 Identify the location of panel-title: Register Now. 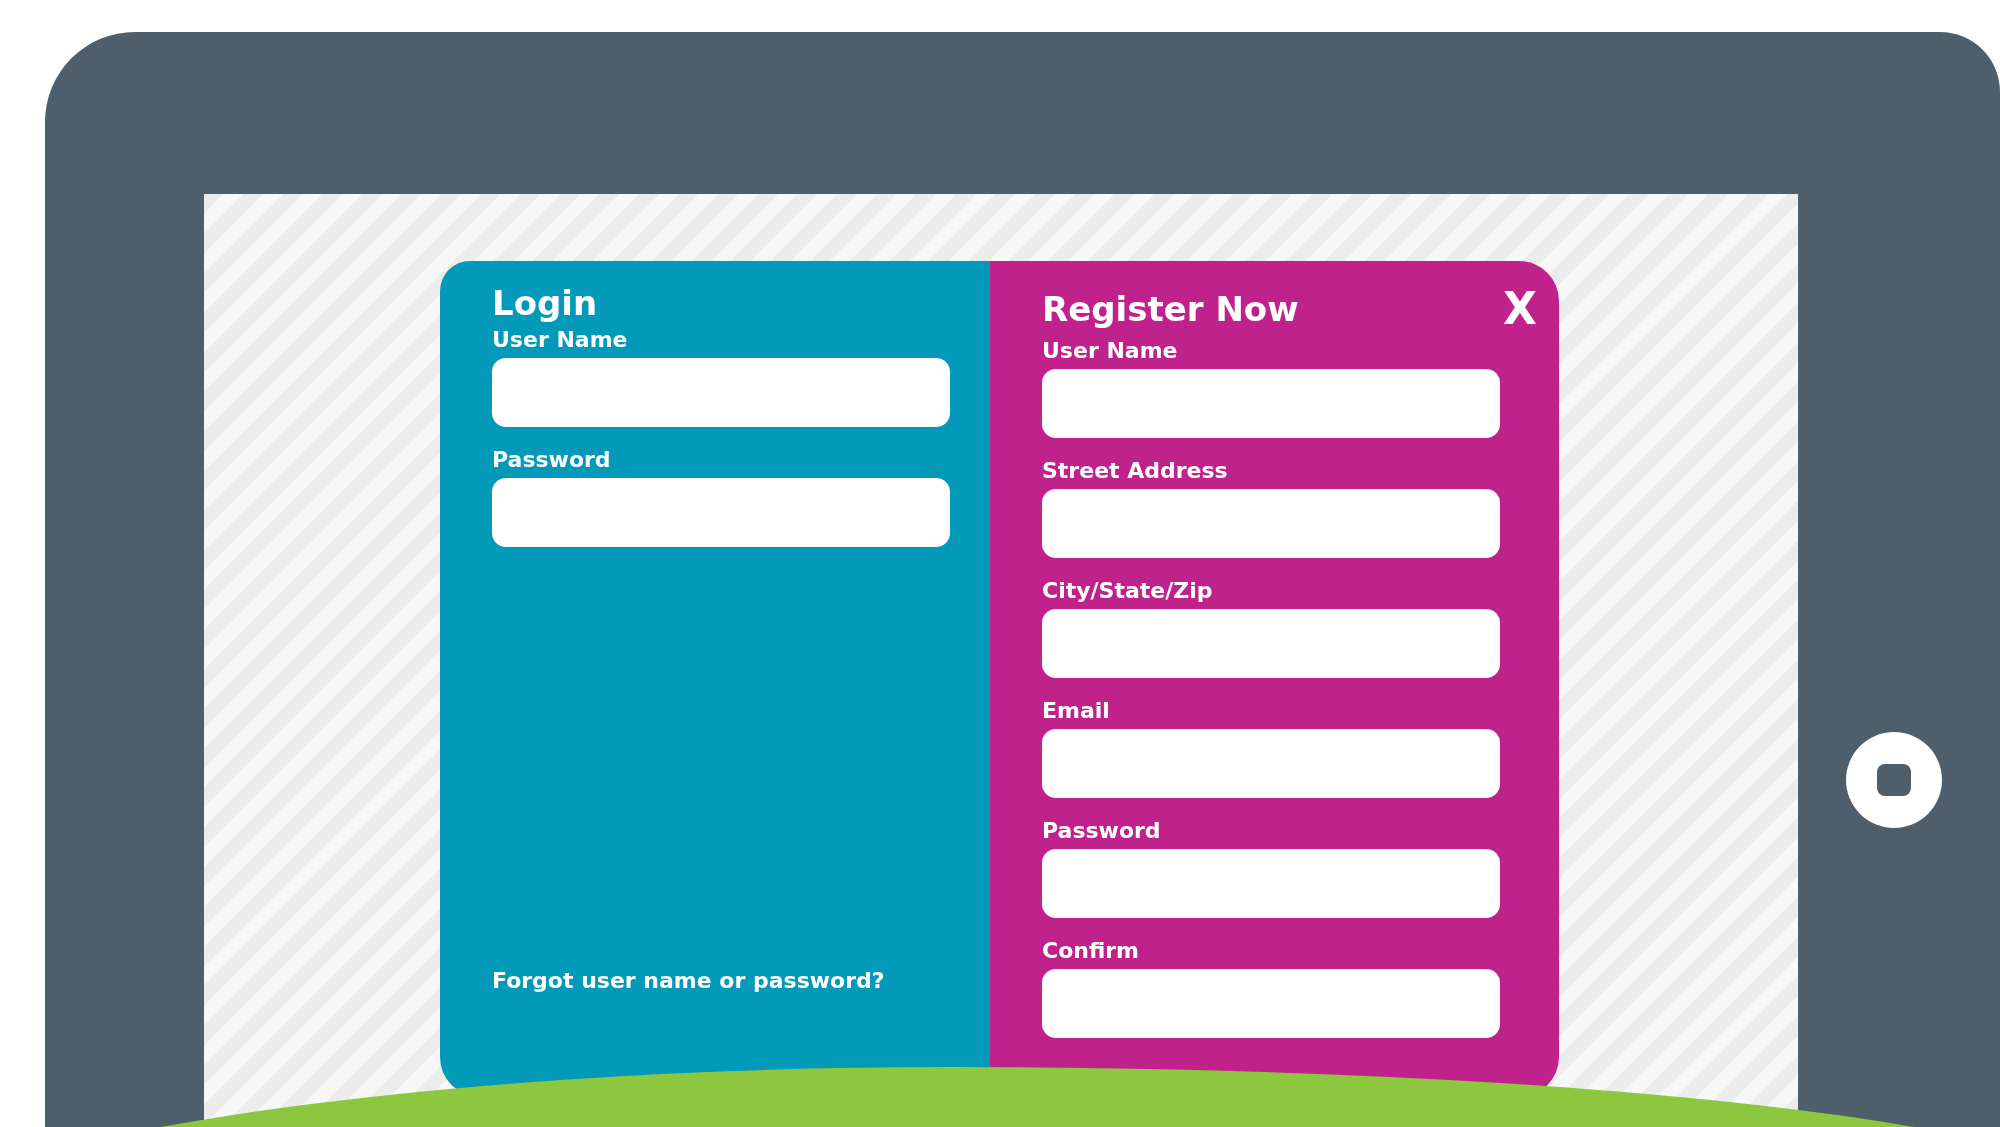
(1170, 308).